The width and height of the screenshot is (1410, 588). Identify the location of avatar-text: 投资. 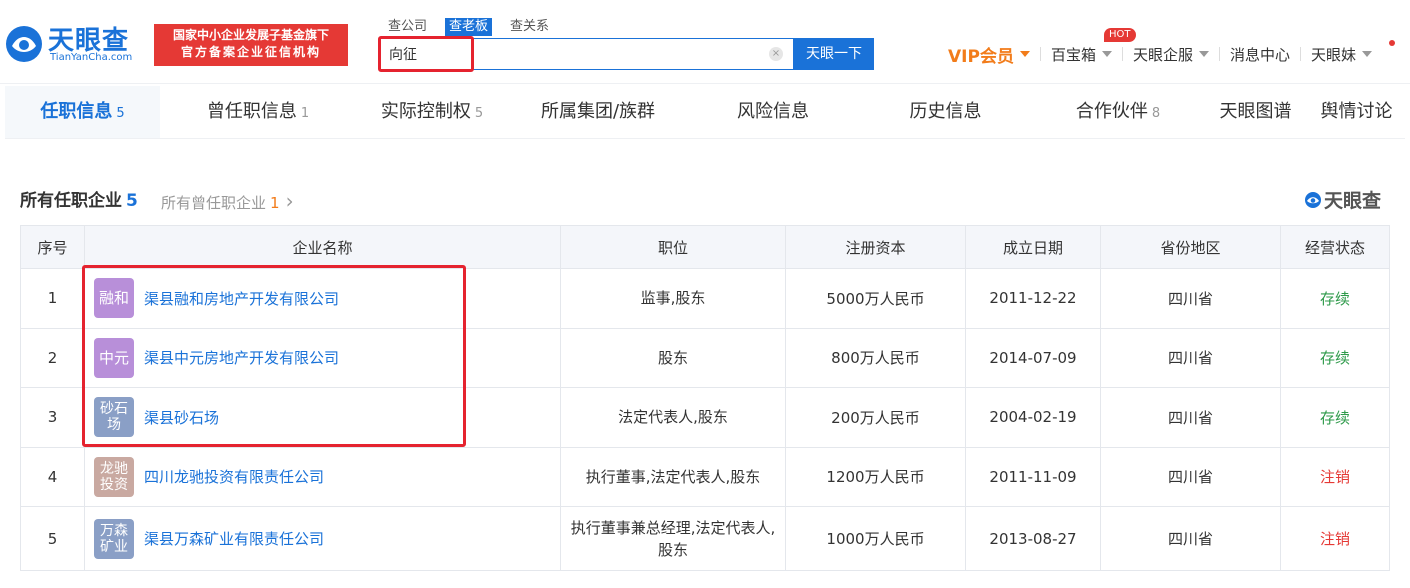
(114, 484).